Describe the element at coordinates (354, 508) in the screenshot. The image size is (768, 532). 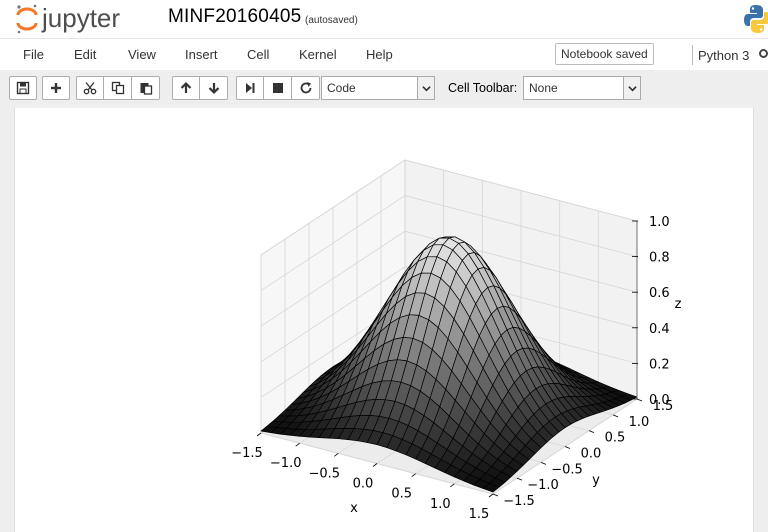
I see `x-axis-label: x` at that location.